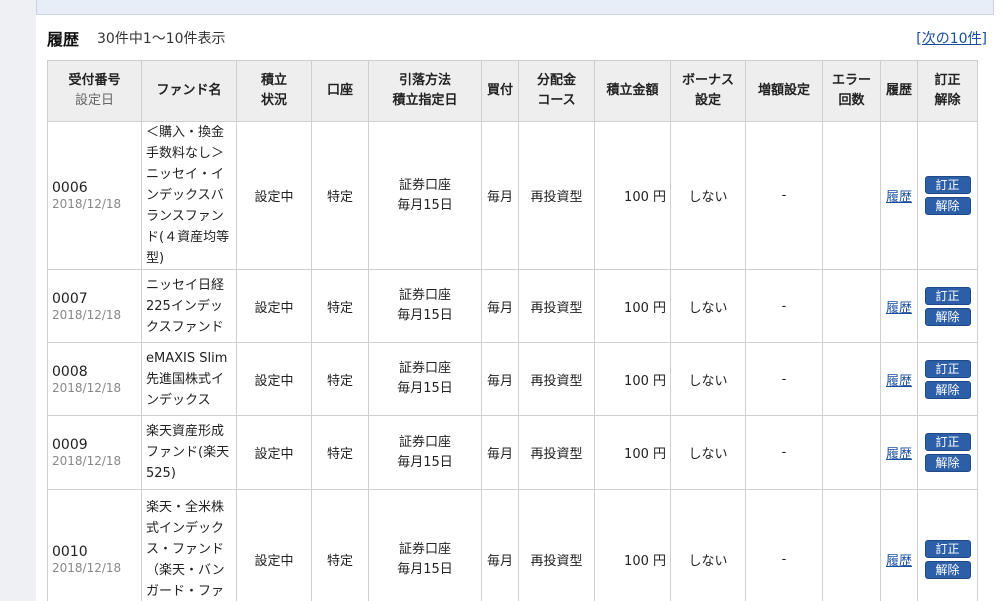  I want to click on cell-fund-name: 楽天資産形成ファンド(楽天525), so click(189, 452).